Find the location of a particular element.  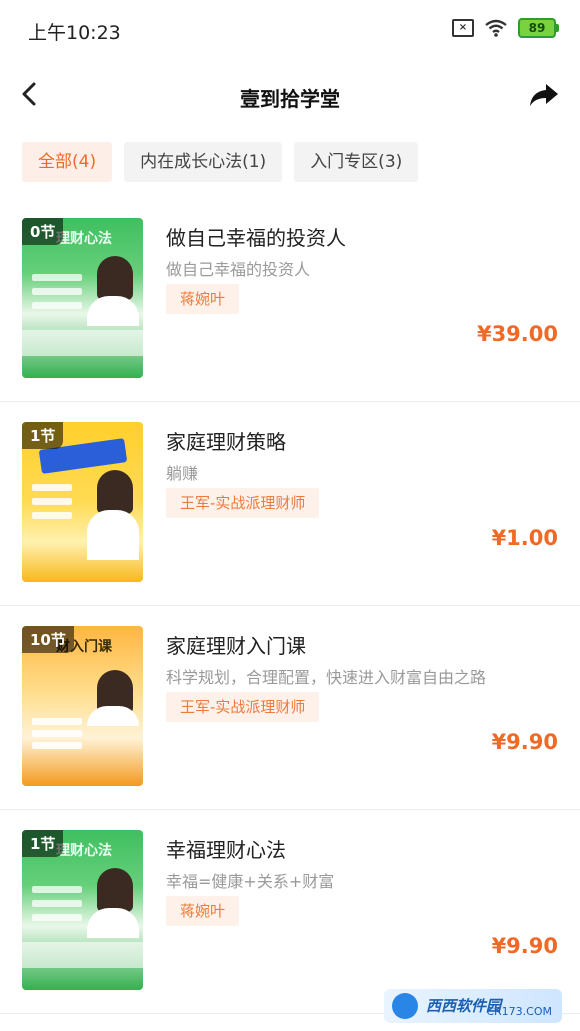

course-title: 幸福理财心法 is located at coordinates (226, 850).